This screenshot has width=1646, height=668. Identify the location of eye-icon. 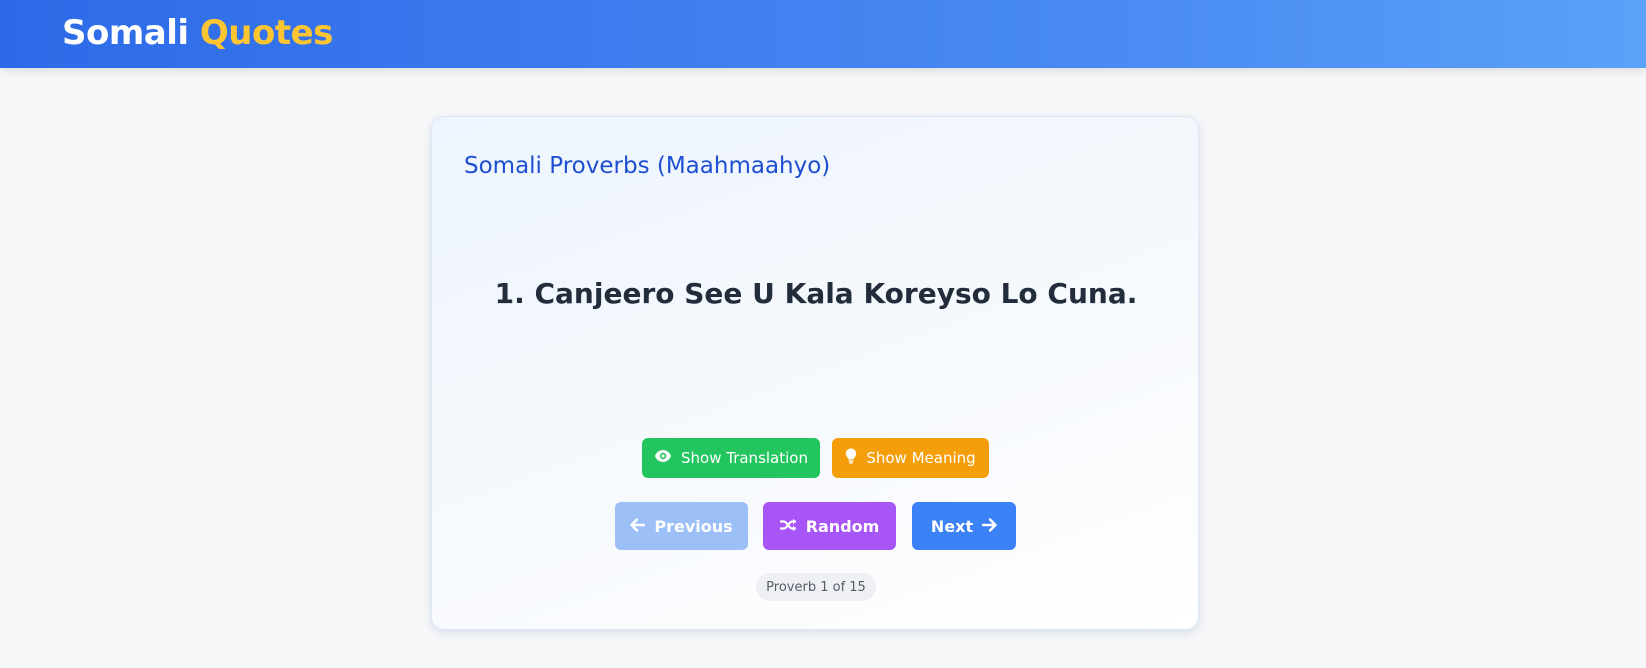
(663, 458).